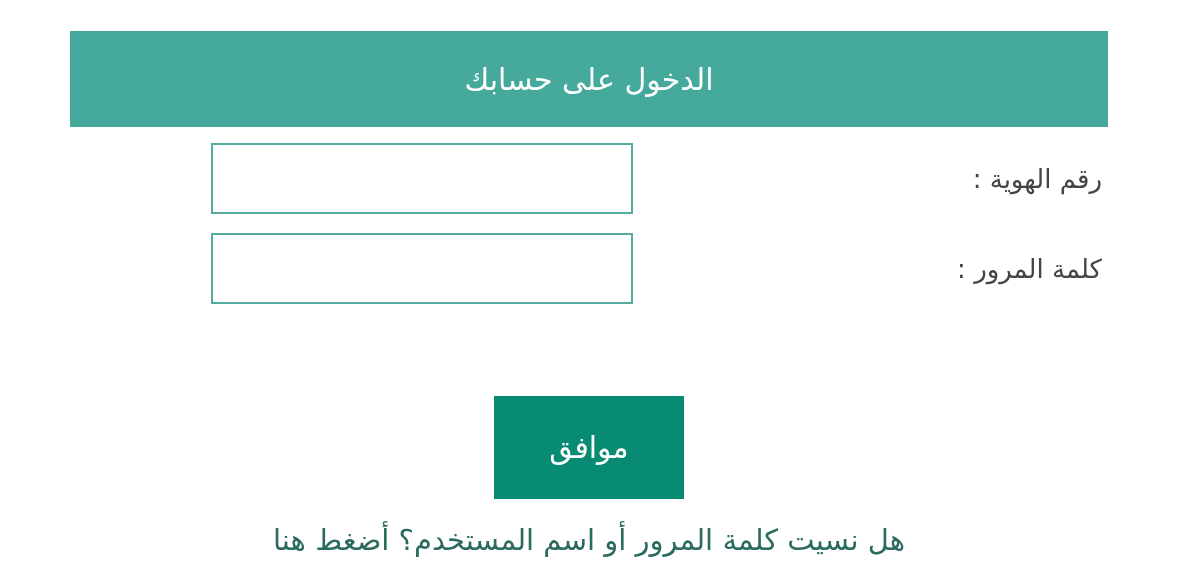  I want to click on header-title: الدخول على حسابك, so click(589, 79).